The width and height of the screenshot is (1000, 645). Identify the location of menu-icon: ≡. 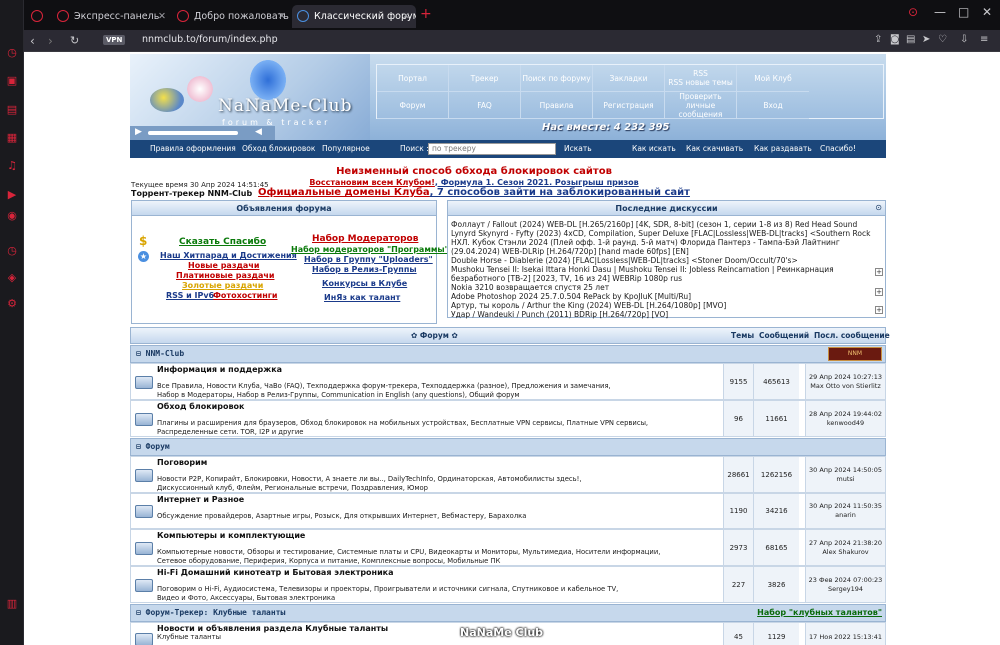
(984, 39).